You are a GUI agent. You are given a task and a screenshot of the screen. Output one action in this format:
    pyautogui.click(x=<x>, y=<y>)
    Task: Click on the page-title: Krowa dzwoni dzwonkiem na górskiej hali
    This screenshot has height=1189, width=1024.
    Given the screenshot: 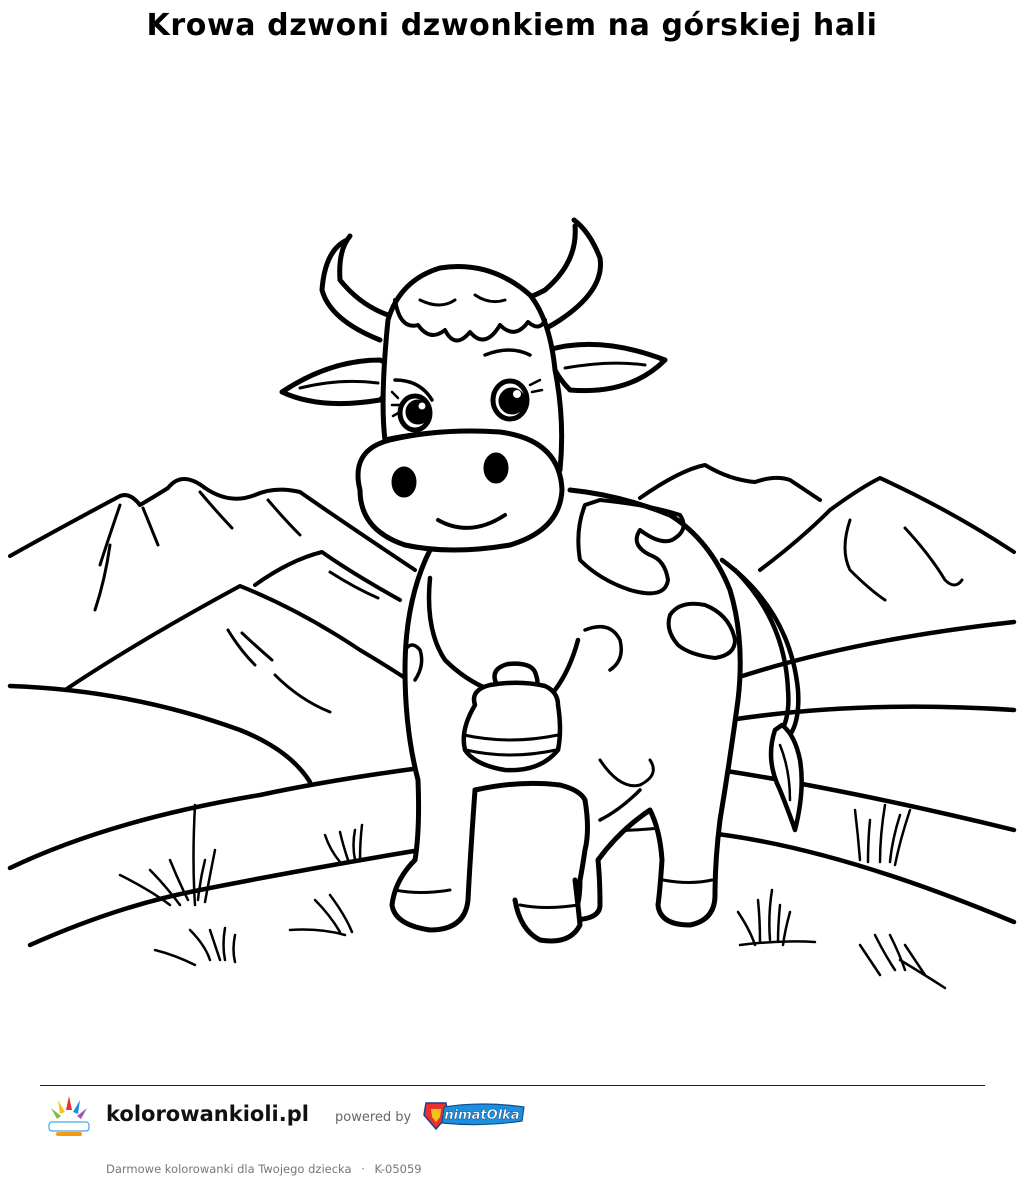 What is the action you would take?
    pyautogui.click(x=512, y=25)
    